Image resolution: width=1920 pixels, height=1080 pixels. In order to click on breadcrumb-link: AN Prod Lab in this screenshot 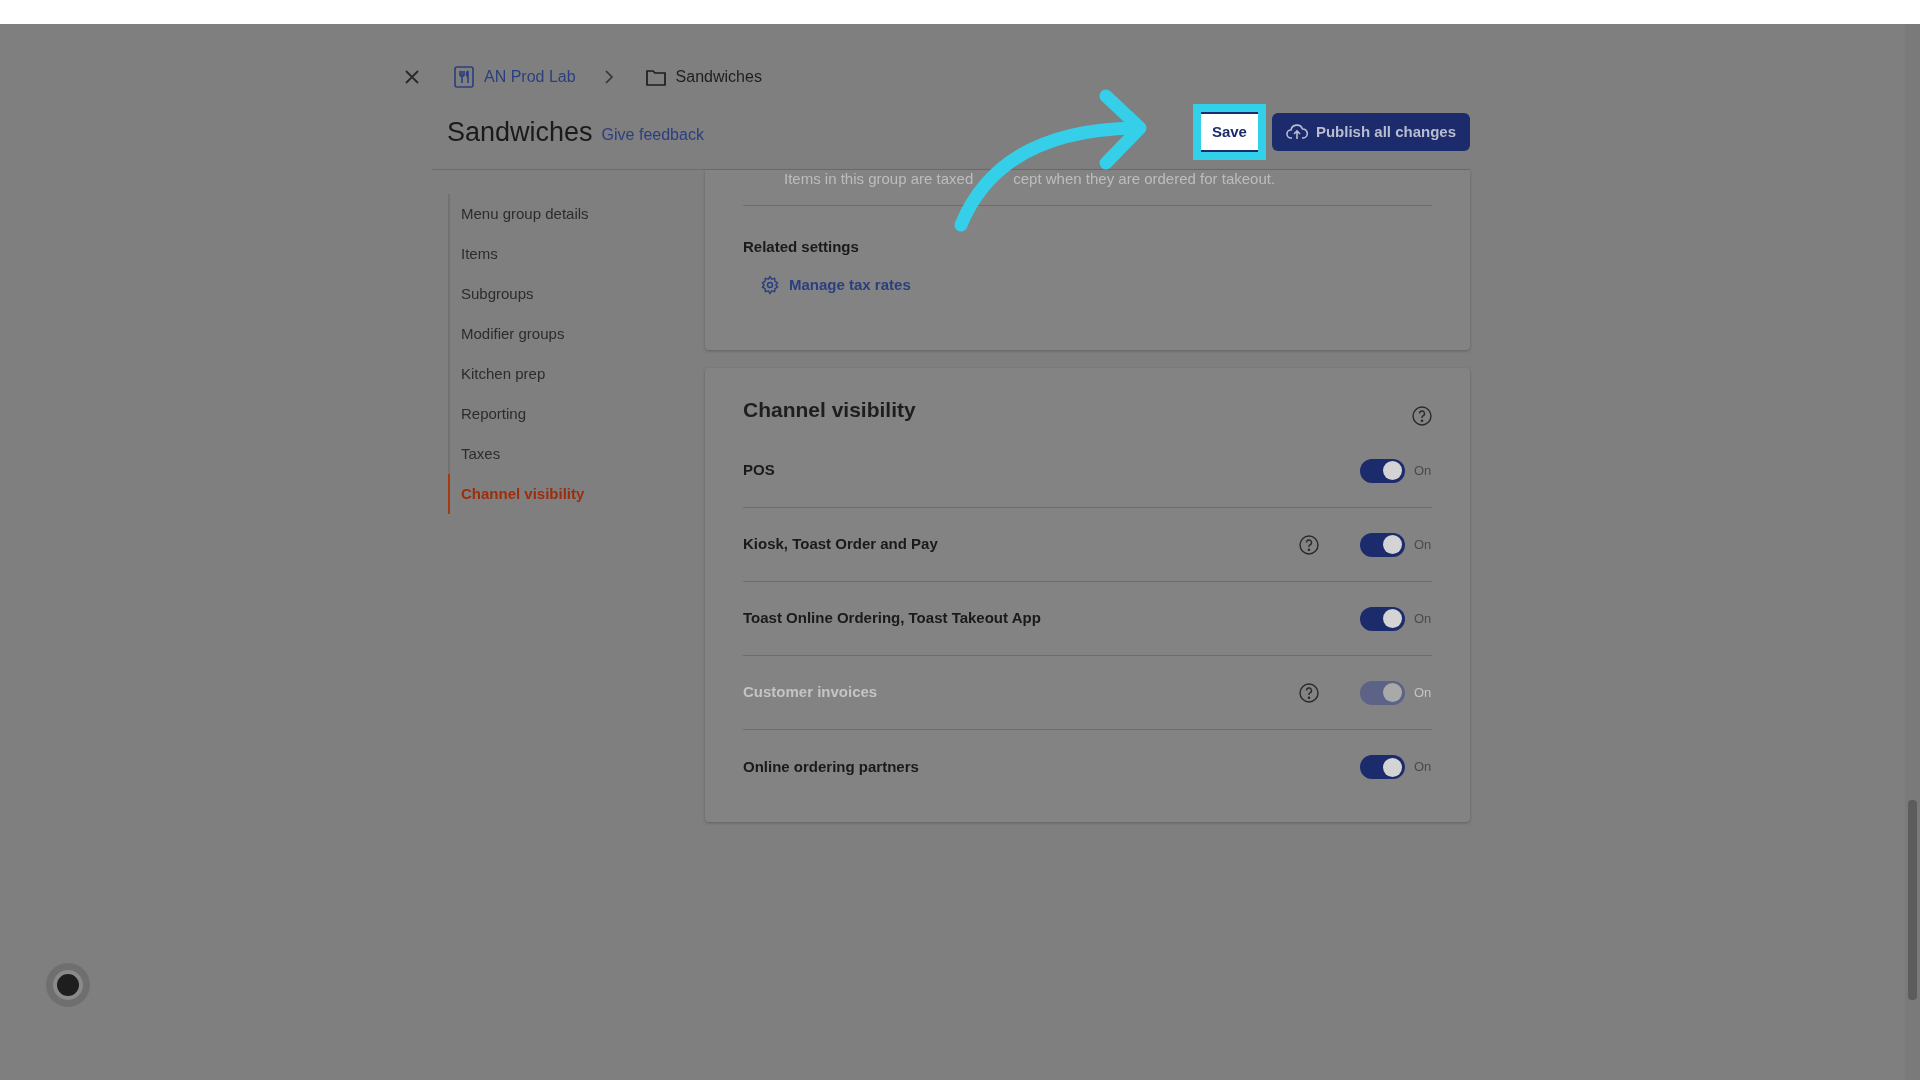, I will do `click(530, 77)`.